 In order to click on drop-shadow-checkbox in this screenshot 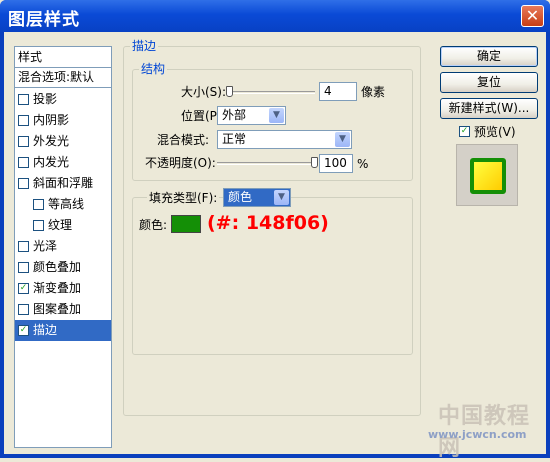, I will do `click(23, 99)`.